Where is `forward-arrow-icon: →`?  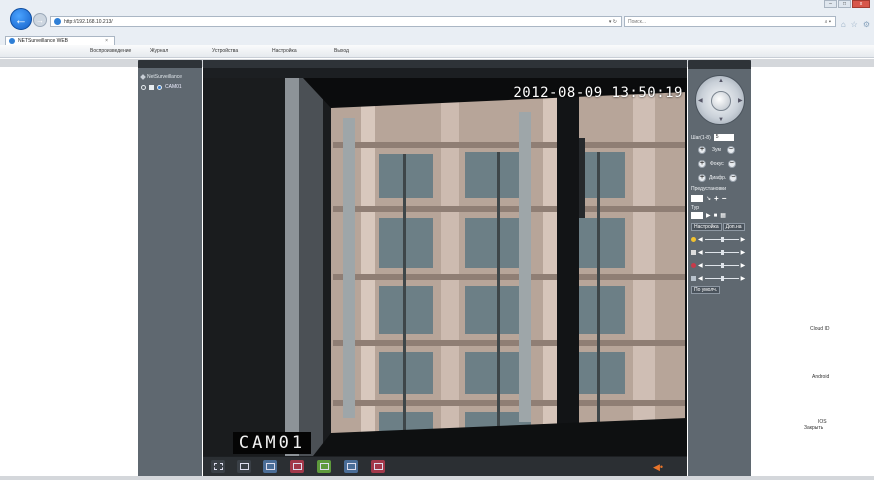 forward-arrow-icon: → is located at coordinates (40, 20).